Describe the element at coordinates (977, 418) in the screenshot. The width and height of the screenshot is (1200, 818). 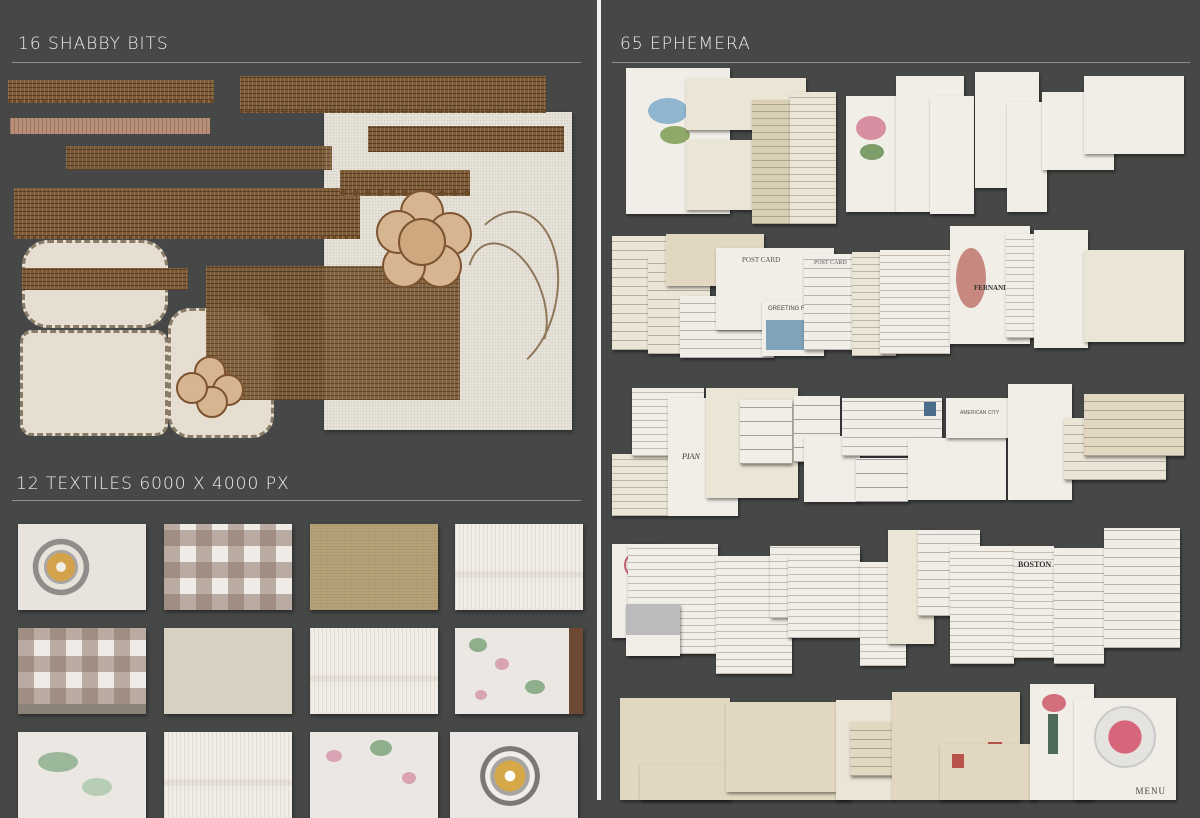
I see `envelope: AMERICAN CITY` at that location.